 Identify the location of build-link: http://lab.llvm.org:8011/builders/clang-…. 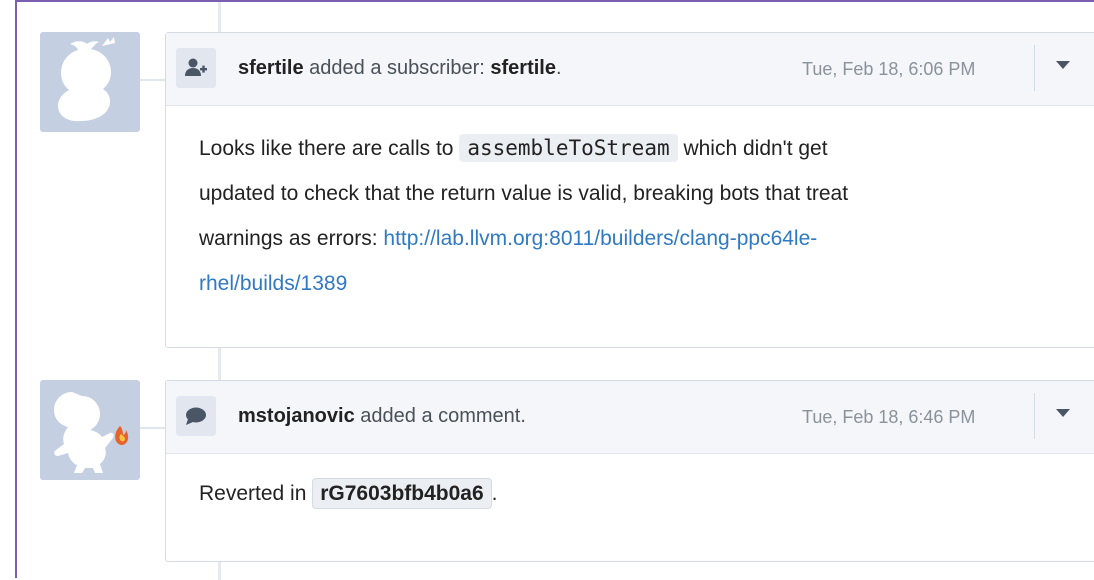
(600, 238).